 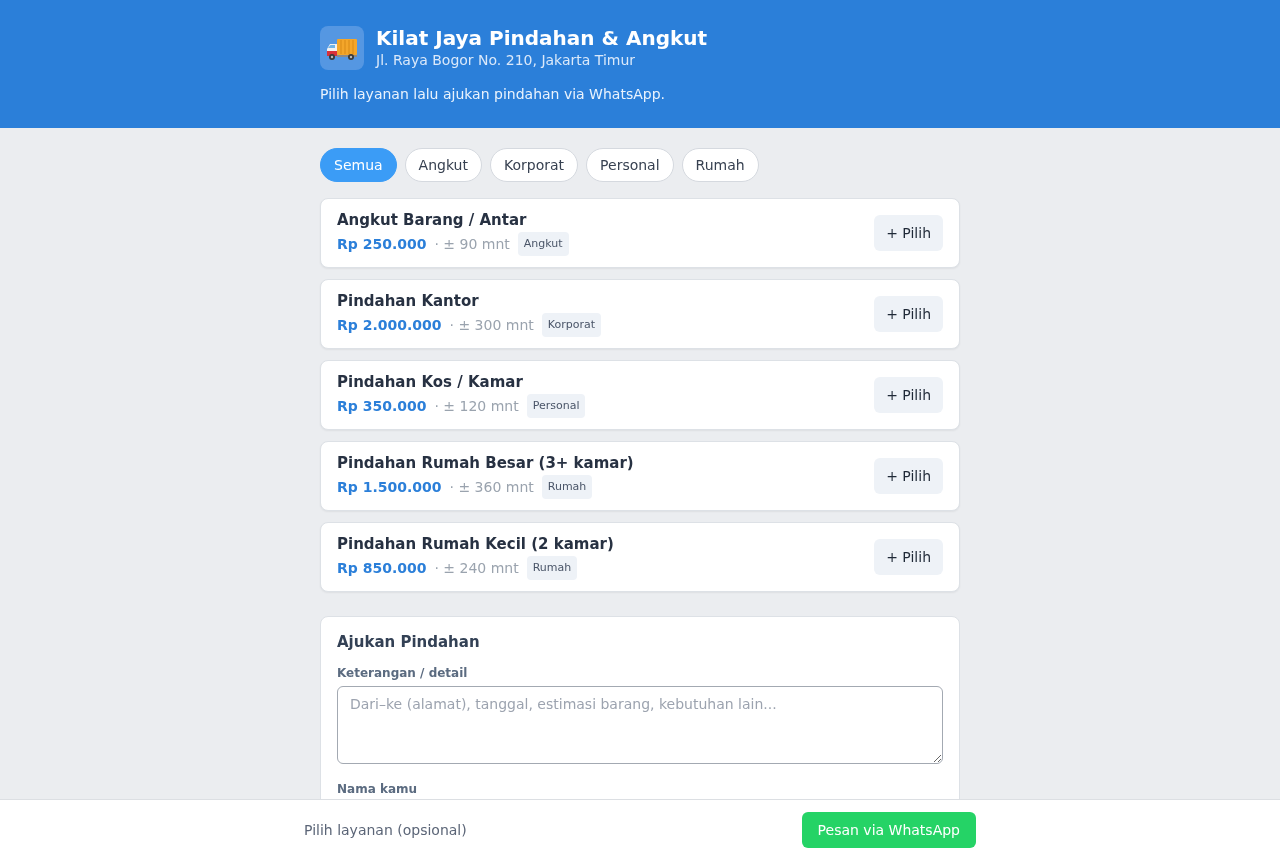 What do you see at coordinates (571, 325) in the screenshot?
I see `category-tag: Korporat` at bounding box center [571, 325].